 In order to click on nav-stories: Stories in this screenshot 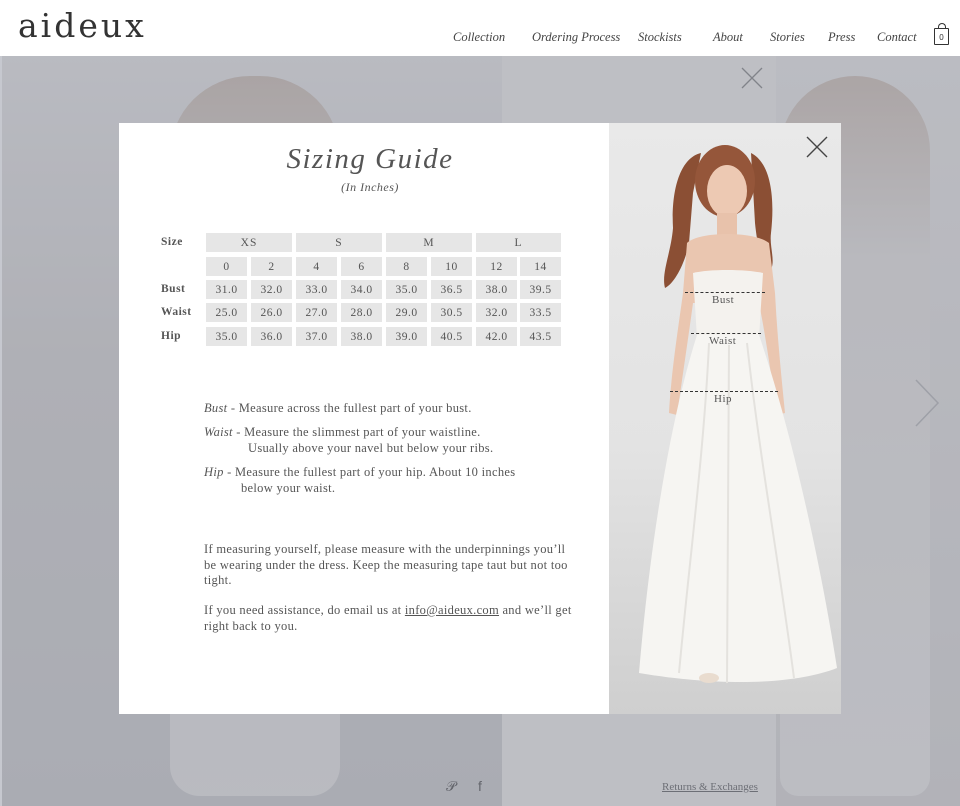, I will do `click(787, 37)`.